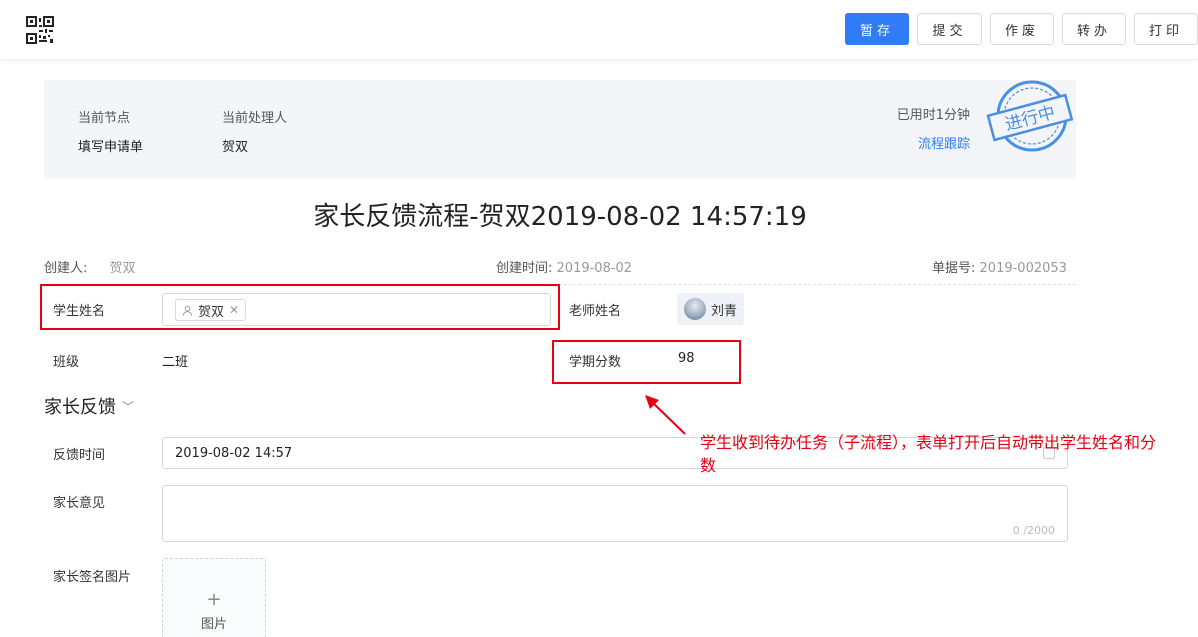 Image resolution: width=1198 pixels, height=637 pixels. What do you see at coordinates (1094, 29) in the screenshot?
I see `transfer-button: 转办` at bounding box center [1094, 29].